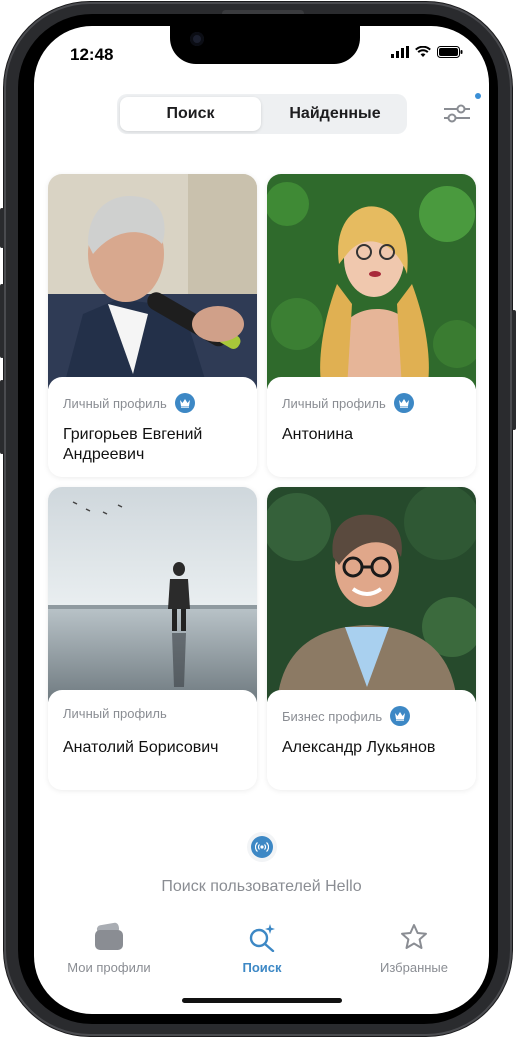 This screenshot has width=516, height=1038. I want to click on profile-card: Бизнес профиль Александр Лукьянов, so click(371, 638).